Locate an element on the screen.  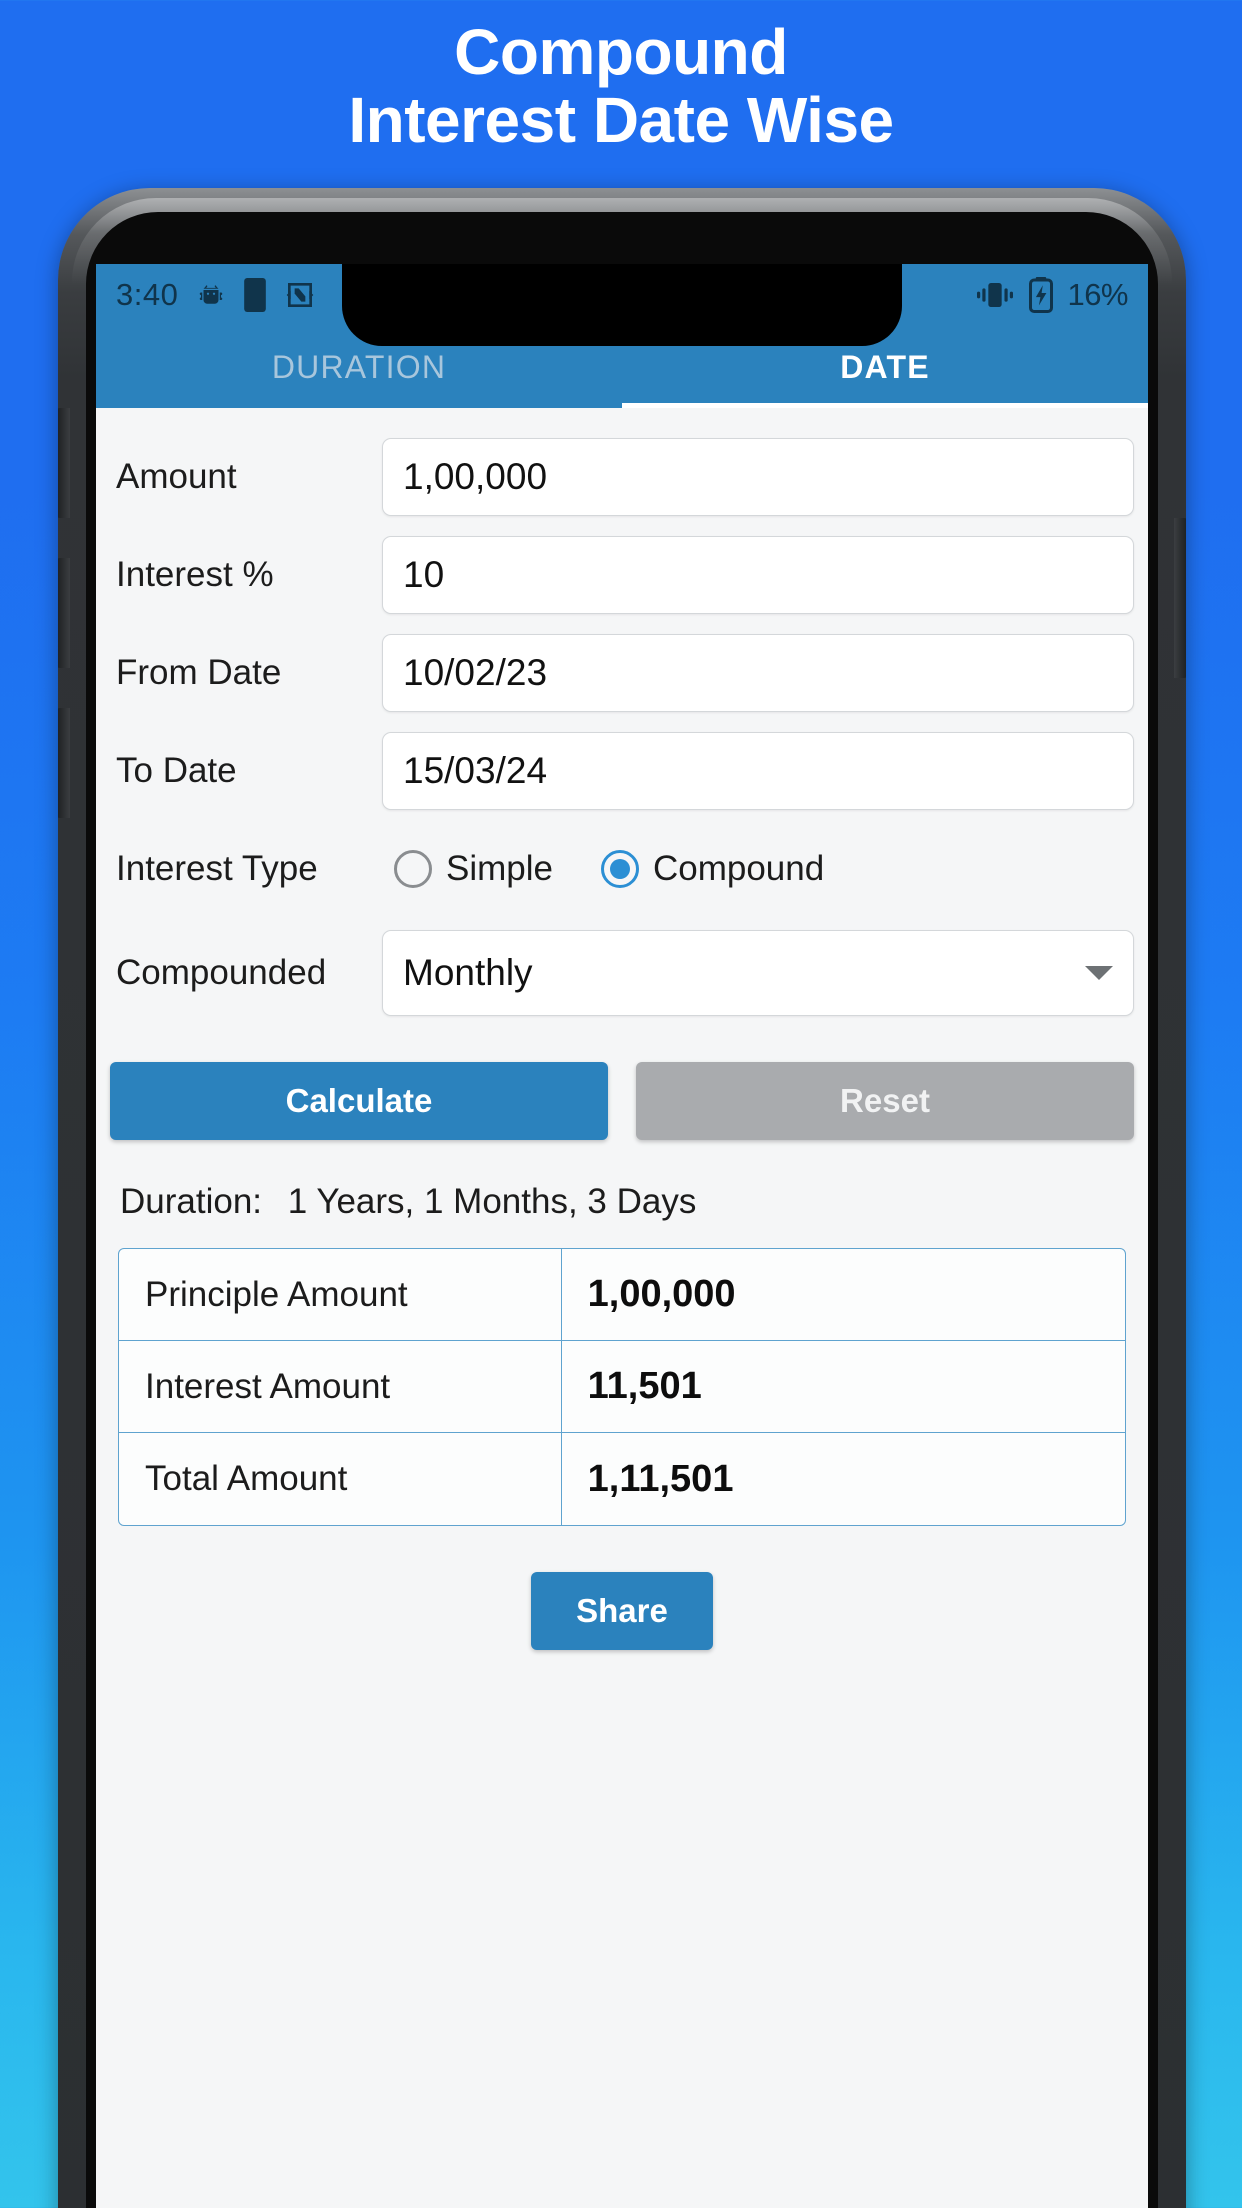
total-amount-value: 1,11,501 is located at coordinates (660, 1478).